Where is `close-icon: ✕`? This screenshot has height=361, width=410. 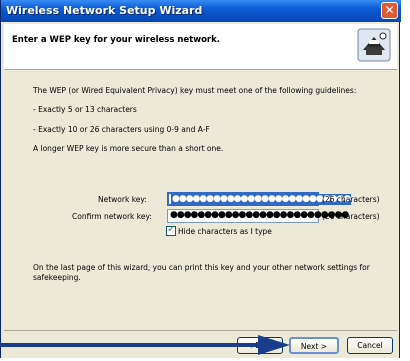 close-icon: ✕ is located at coordinates (389, 10).